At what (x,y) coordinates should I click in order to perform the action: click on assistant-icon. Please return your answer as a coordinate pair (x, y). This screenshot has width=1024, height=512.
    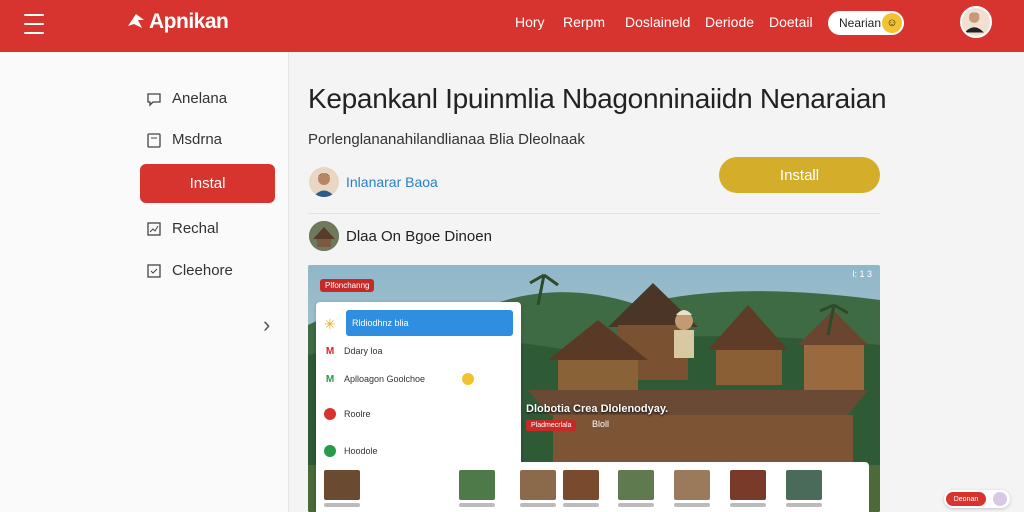
    Looking at the image, I should click on (1000, 499).